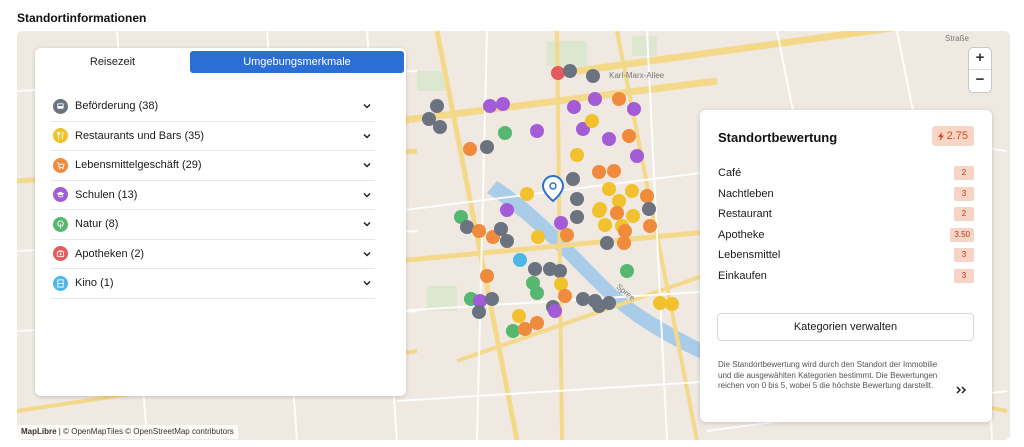 This screenshot has width=1024, height=447. Describe the element at coordinates (637, 75) in the screenshot. I see `street-label-karl-marx: Karl-Marx-Allee` at that location.